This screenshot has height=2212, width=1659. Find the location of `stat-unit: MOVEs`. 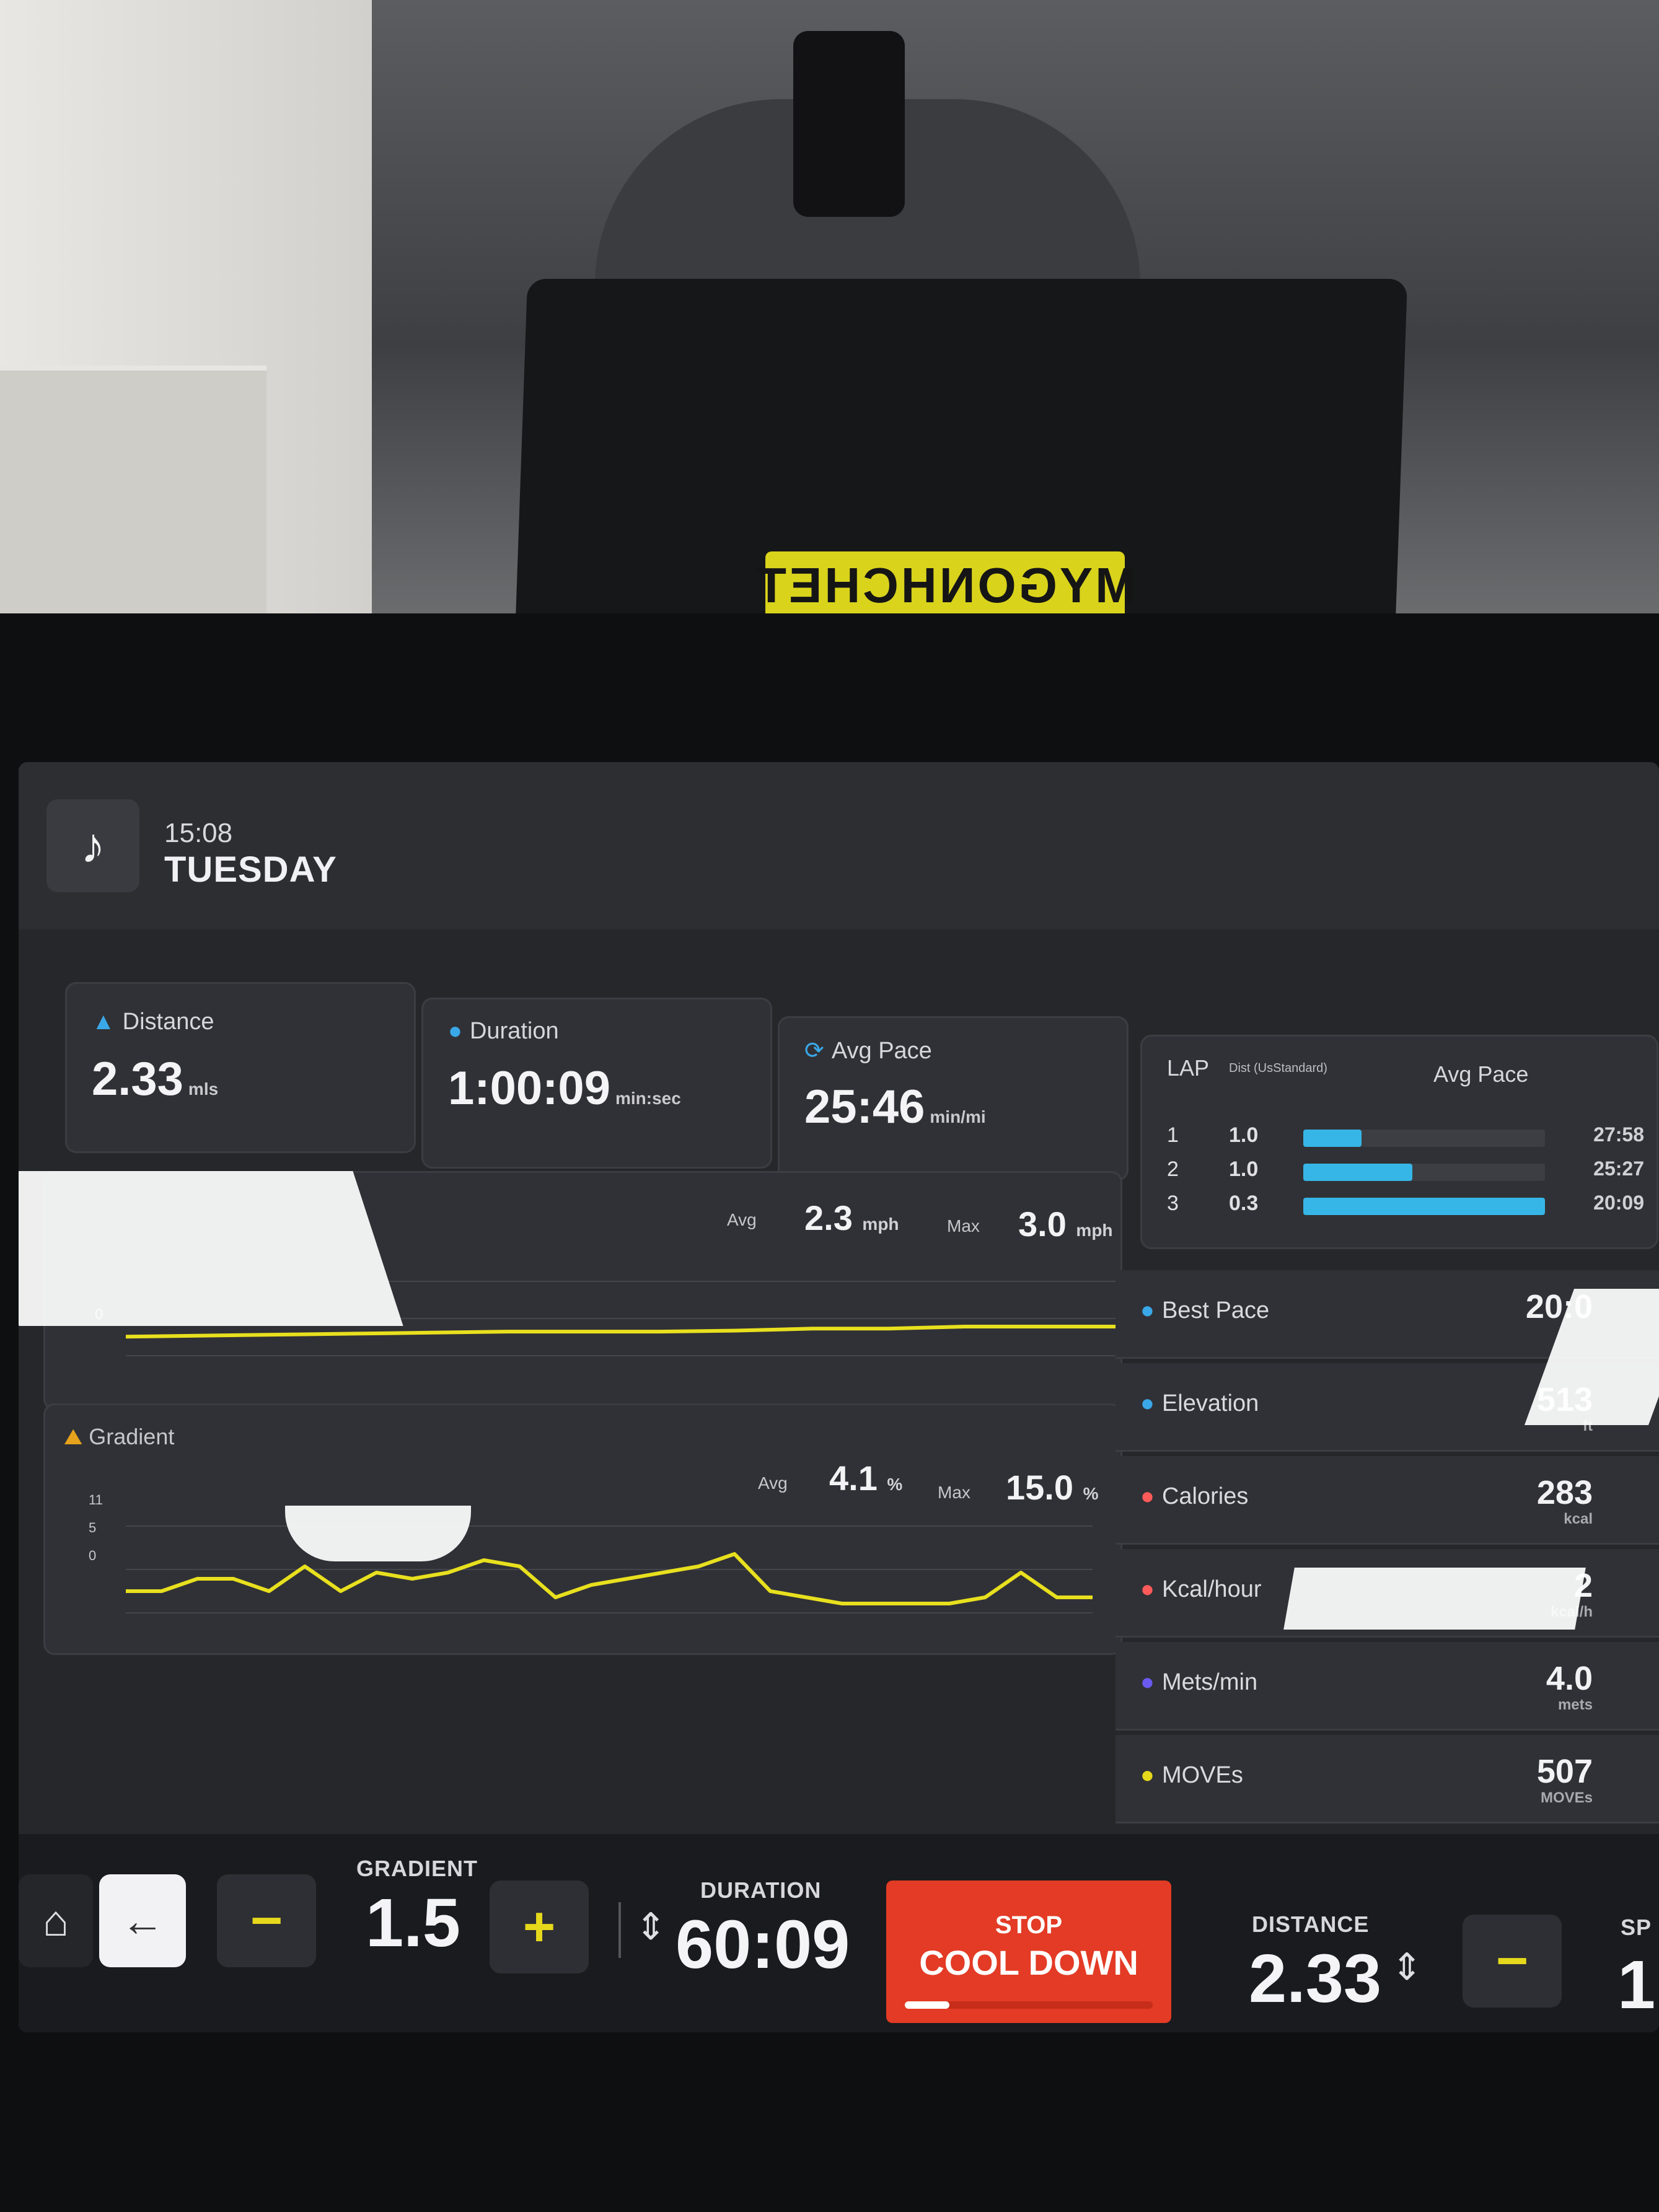

stat-unit: MOVEs is located at coordinates (1566, 1797).